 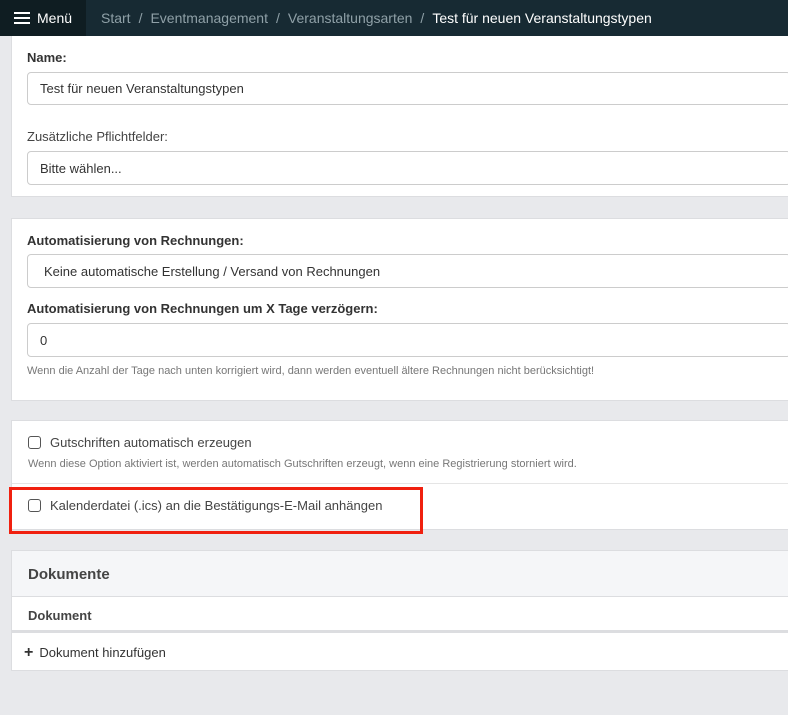 What do you see at coordinates (47, 57) in the screenshot?
I see `name-label: Name:` at bounding box center [47, 57].